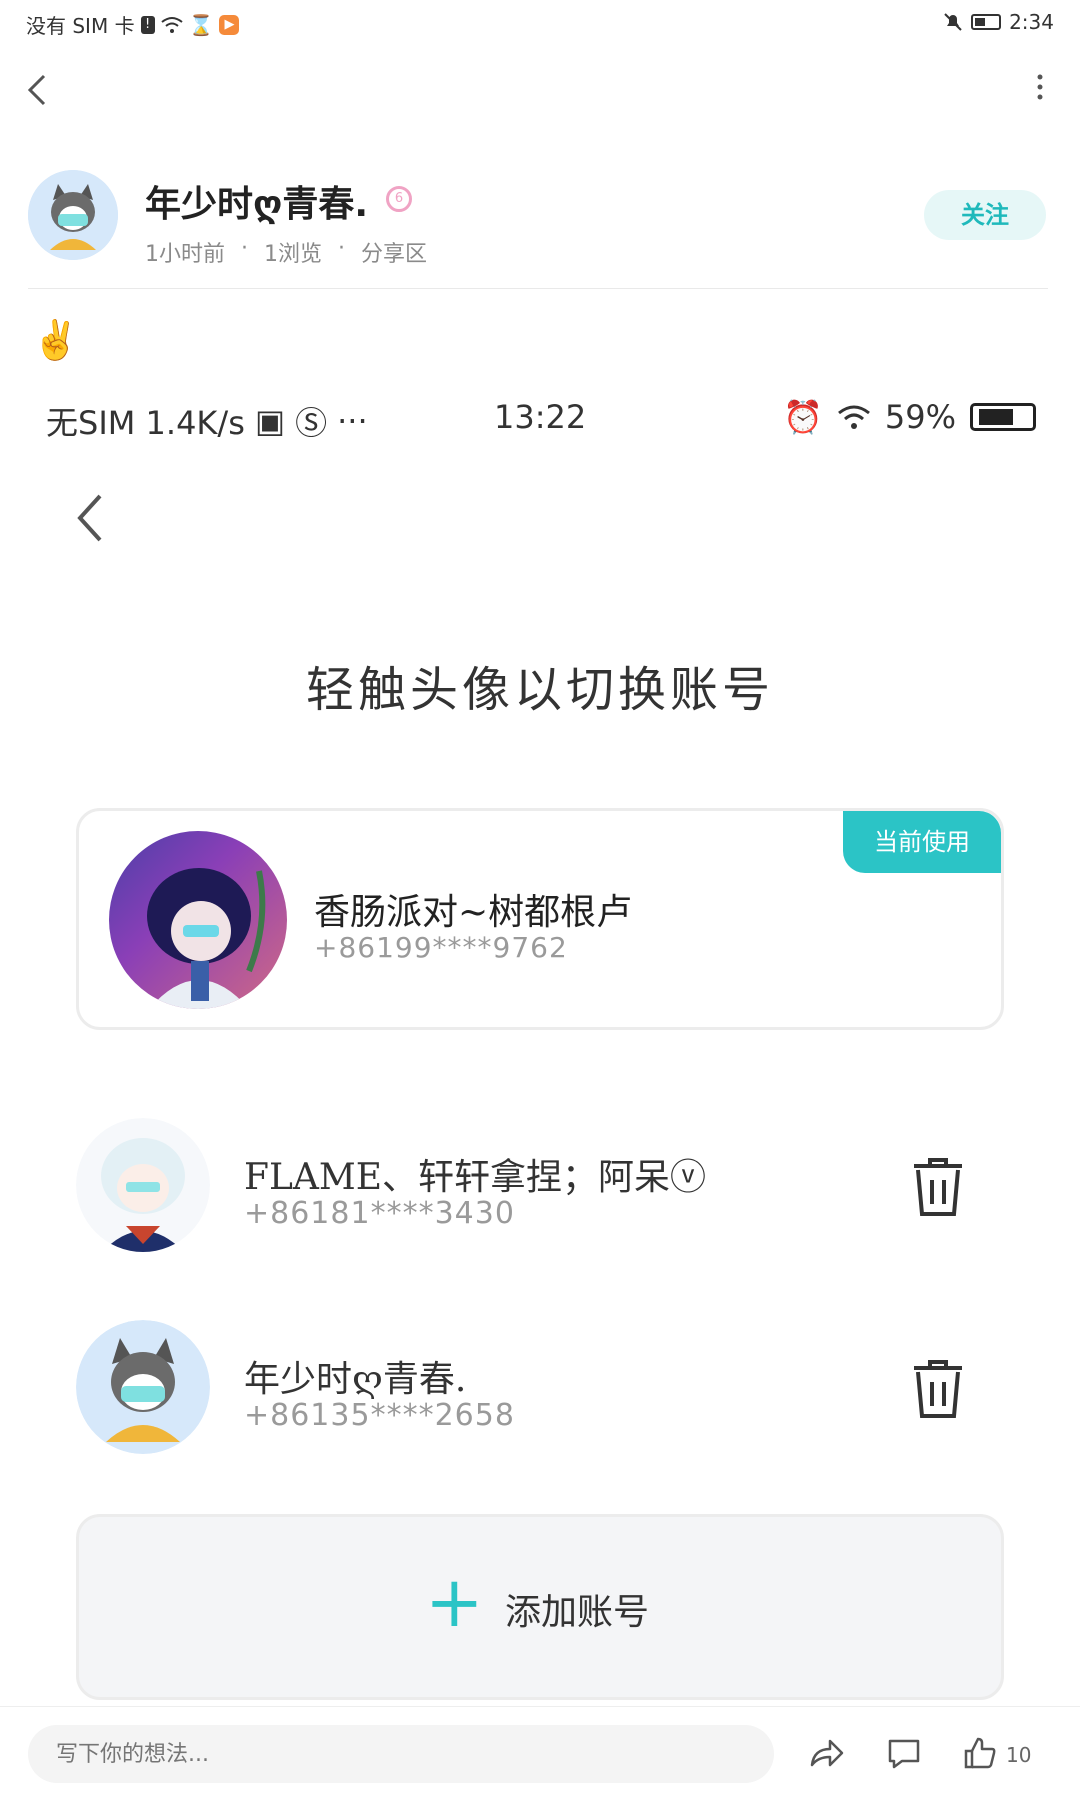 The width and height of the screenshot is (1080, 1801). I want to click on account-name: 年少时ღ青春., so click(355, 1379).